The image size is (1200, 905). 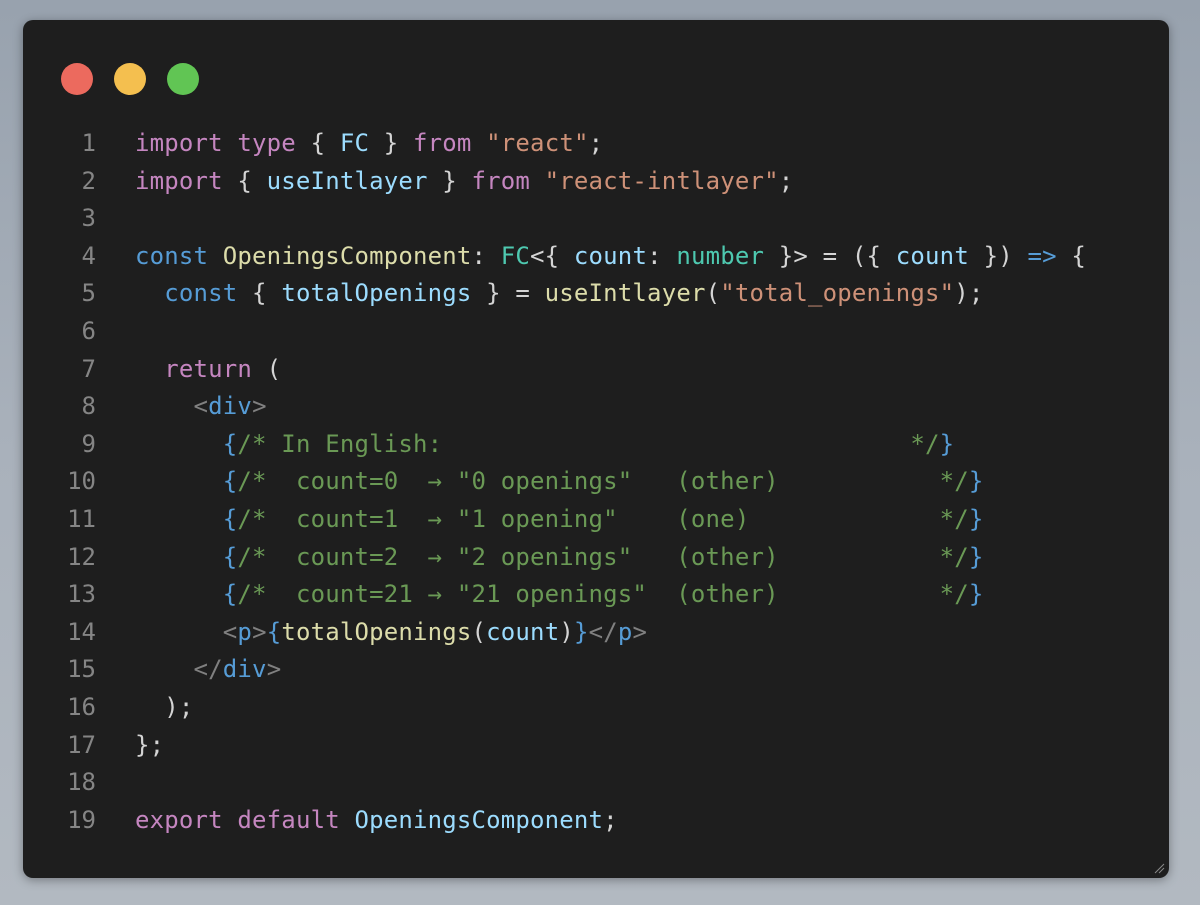 What do you see at coordinates (559, 520) in the screenshot?
I see `code-text: {/* count=1 → "1 opening" (one) */}` at bounding box center [559, 520].